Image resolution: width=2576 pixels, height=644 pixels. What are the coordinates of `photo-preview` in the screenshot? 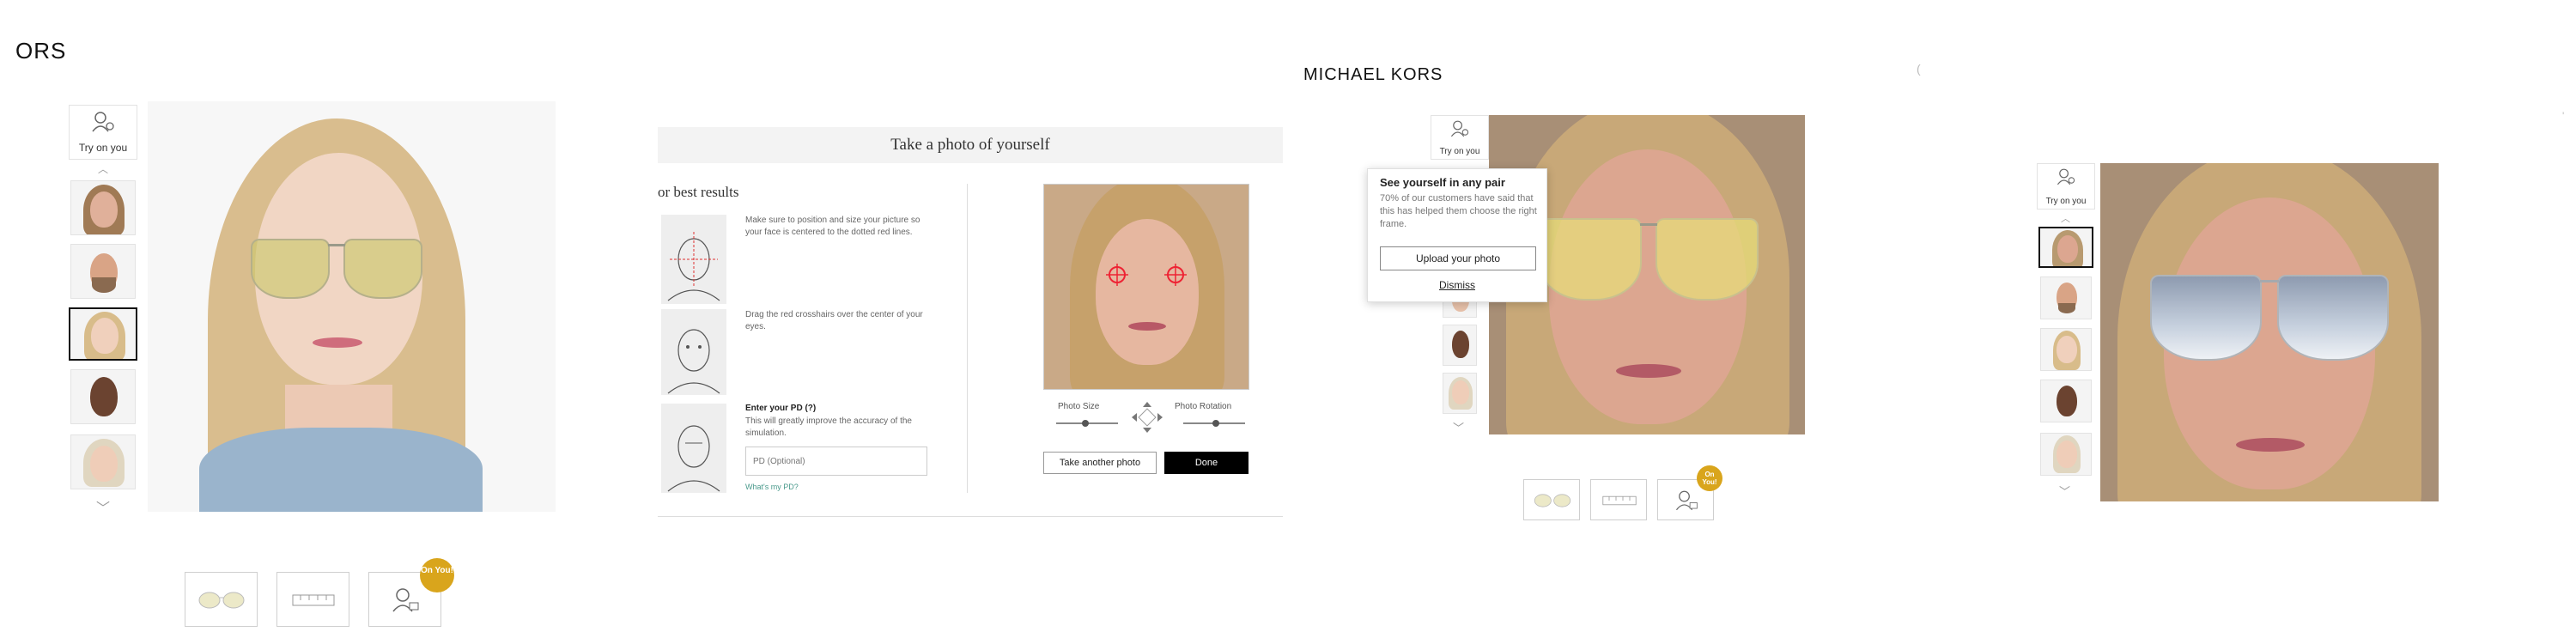 It's located at (1146, 287).